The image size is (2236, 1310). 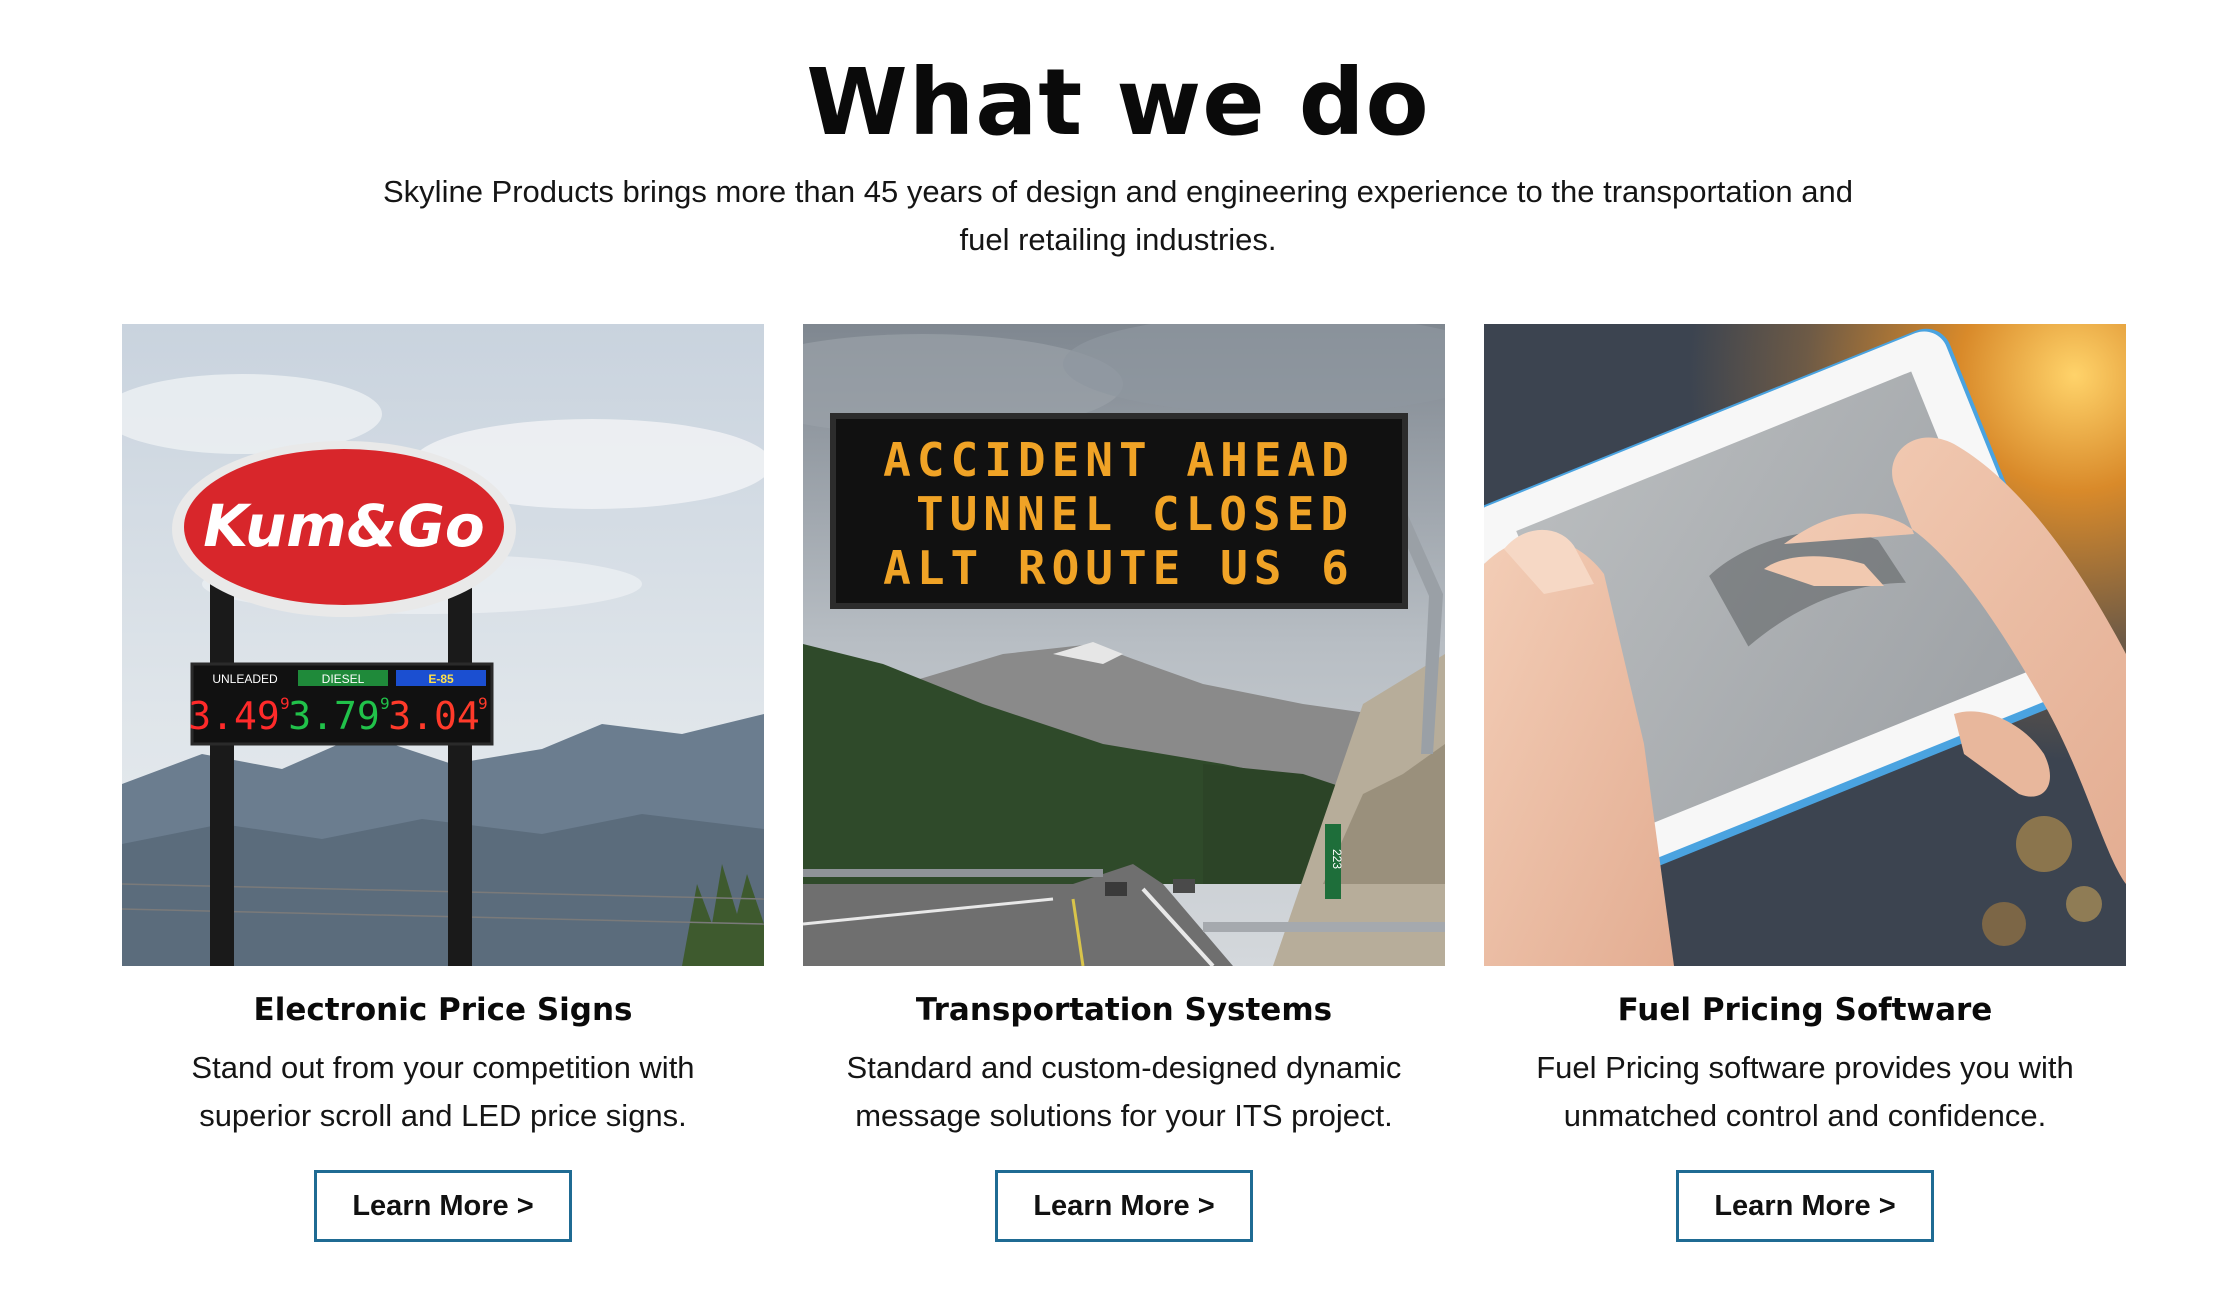 I want to click on learn-more-button-transportation: Learn More >, so click(x=1124, y=1206).